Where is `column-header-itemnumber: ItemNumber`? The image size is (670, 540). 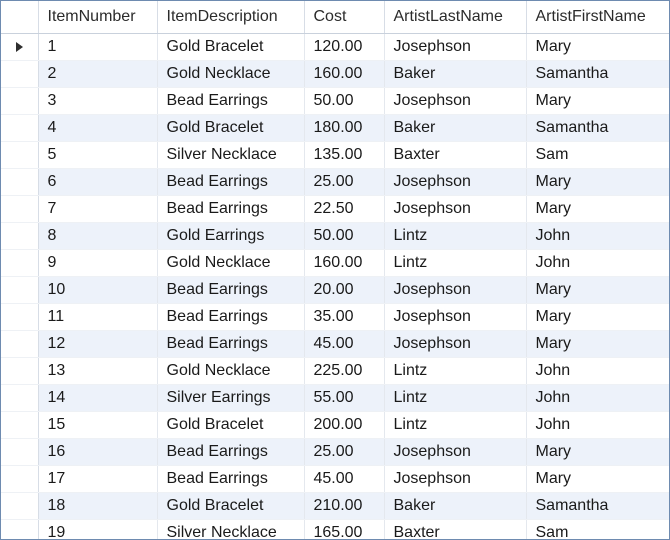
column-header-itemnumber: ItemNumber is located at coordinates (98, 17).